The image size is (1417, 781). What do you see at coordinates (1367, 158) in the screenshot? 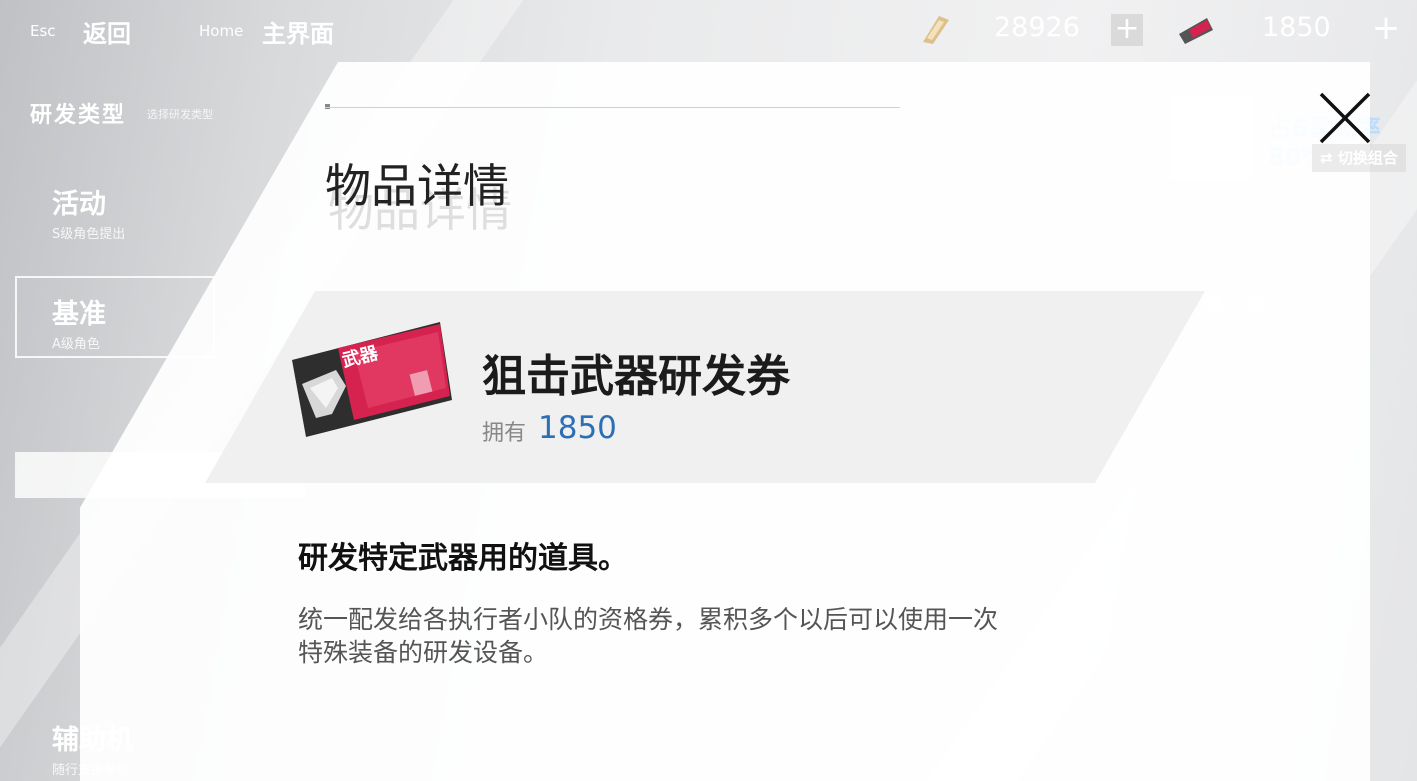
I see `switch-combo-label: 切换组合` at bounding box center [1367, 158].